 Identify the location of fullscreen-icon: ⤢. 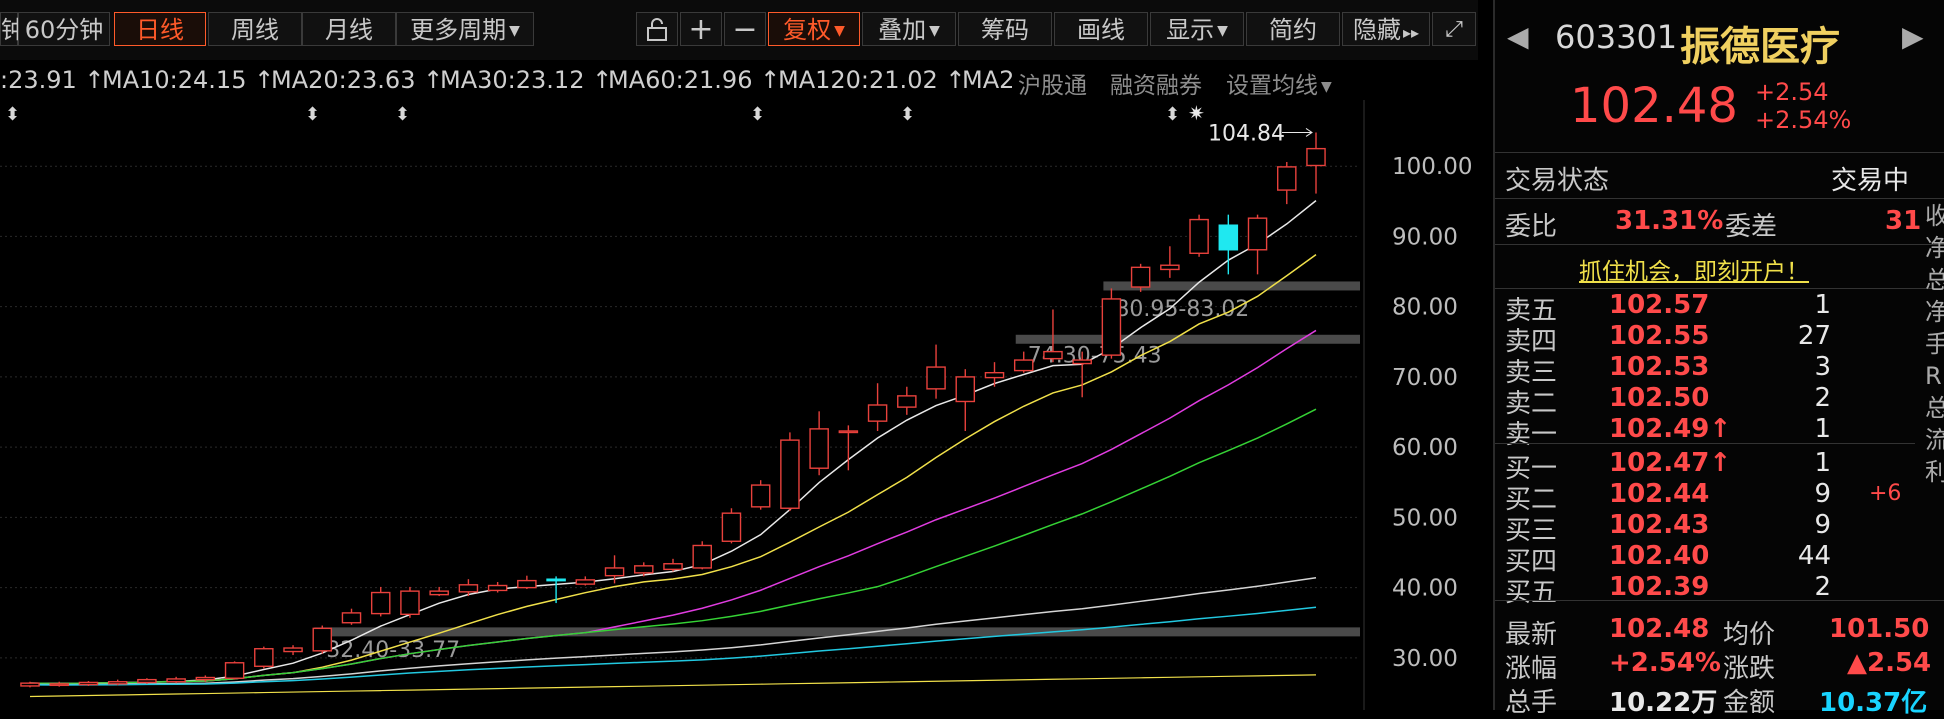
(1454, 29).